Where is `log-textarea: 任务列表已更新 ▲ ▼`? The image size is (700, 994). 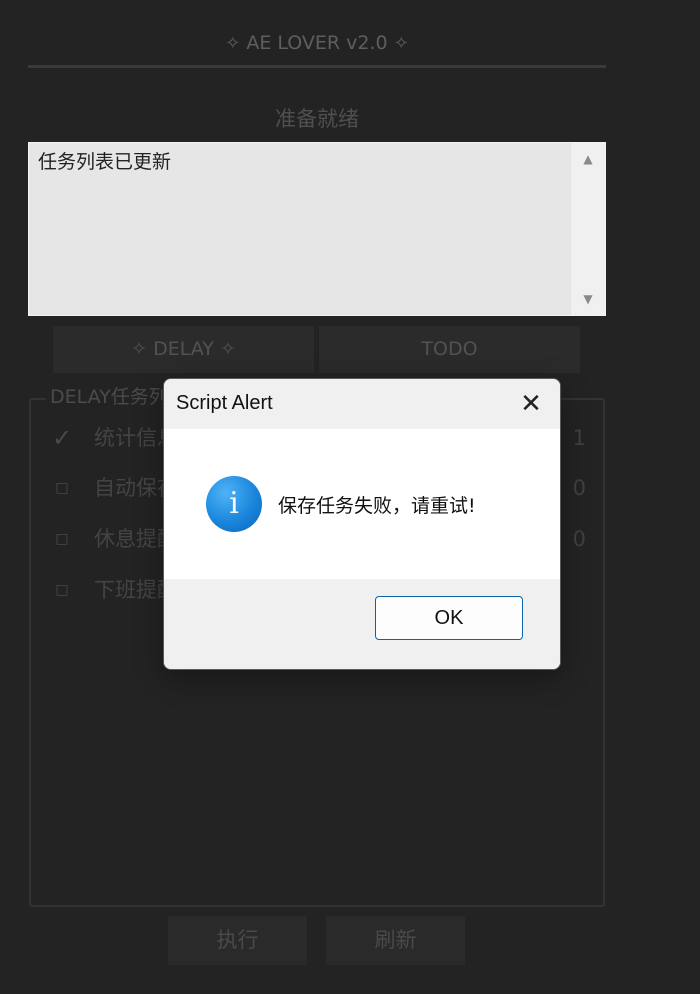 log-textarea: 任务列表已更新 ▲ ▼ is located at coordinates (317, 229).